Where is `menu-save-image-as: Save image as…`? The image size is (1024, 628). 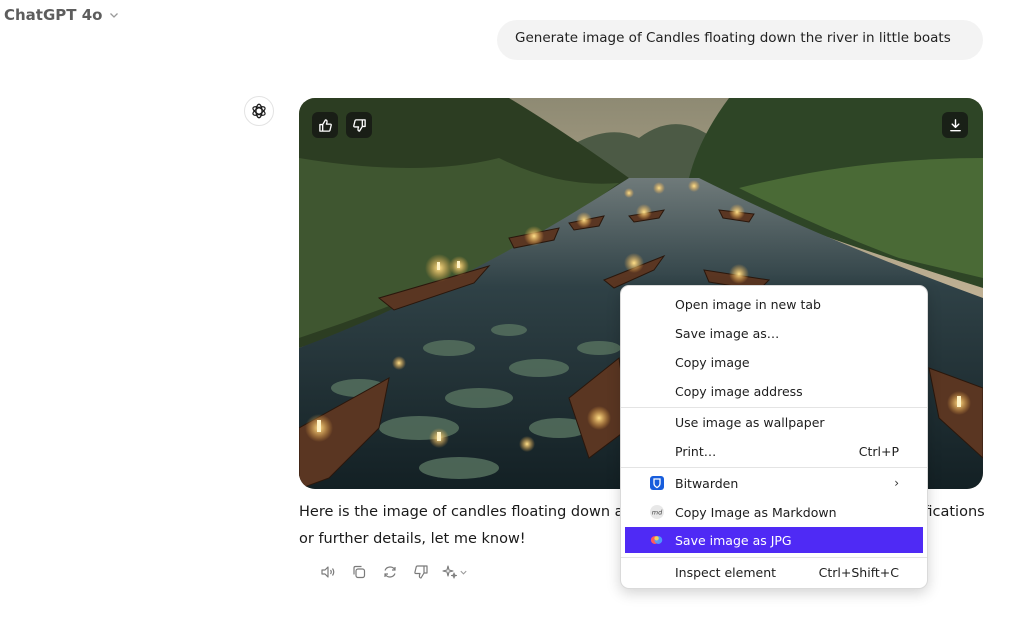
menu-save-image-as: Save image as… is located at coordinates (774, 333).